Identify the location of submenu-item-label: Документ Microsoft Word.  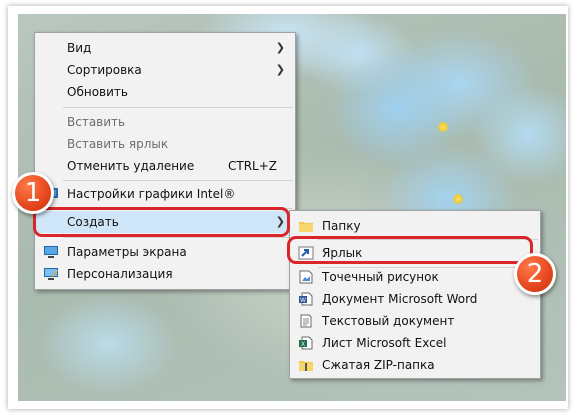
(400, 299).